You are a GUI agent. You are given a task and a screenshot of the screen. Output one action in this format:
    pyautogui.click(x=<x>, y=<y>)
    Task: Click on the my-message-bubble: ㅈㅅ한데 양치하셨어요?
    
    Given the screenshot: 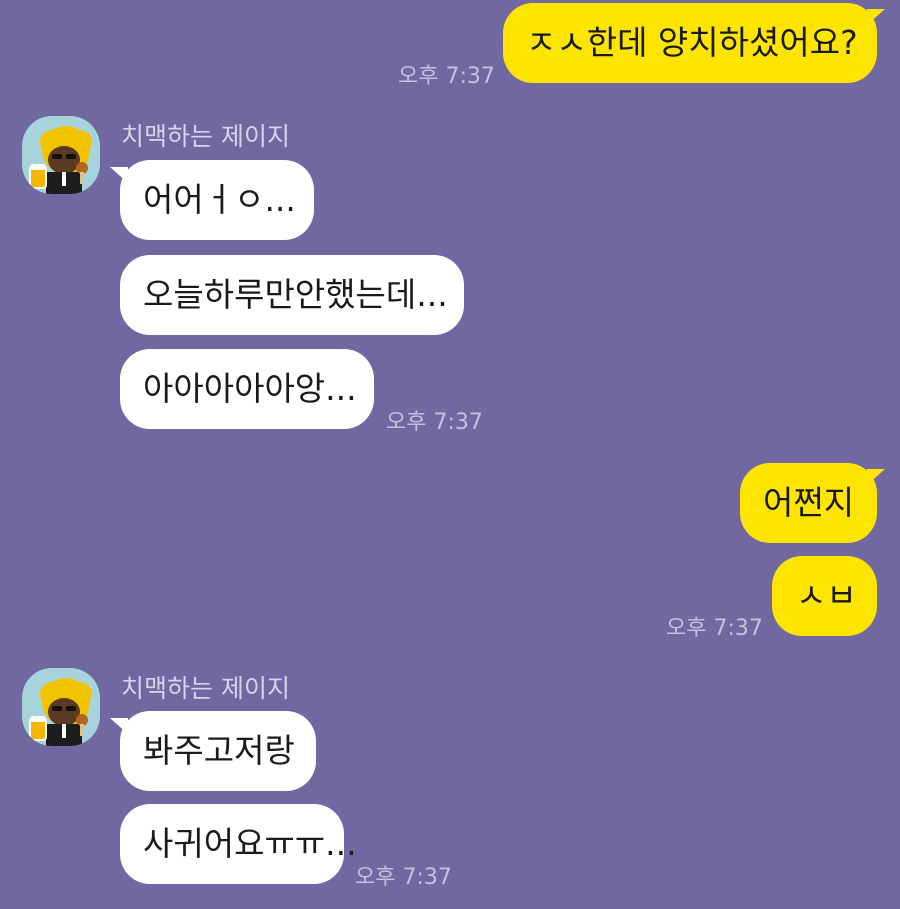 What is the action you would take?
    pyautogui.click(x=690, y=43)
    